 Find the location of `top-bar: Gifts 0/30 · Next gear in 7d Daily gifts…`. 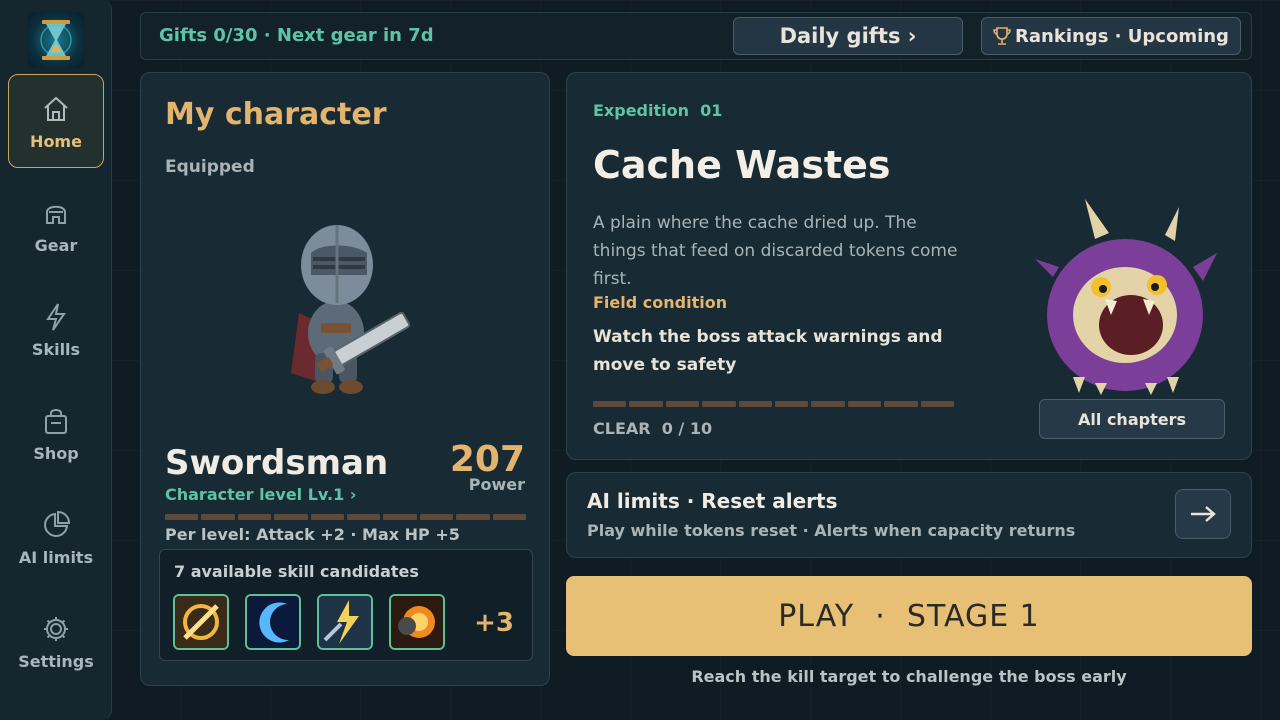

top-bar: Gifts 0/30 · Next gear in 7d Daily gifts… is located at coordinates (696, 36).